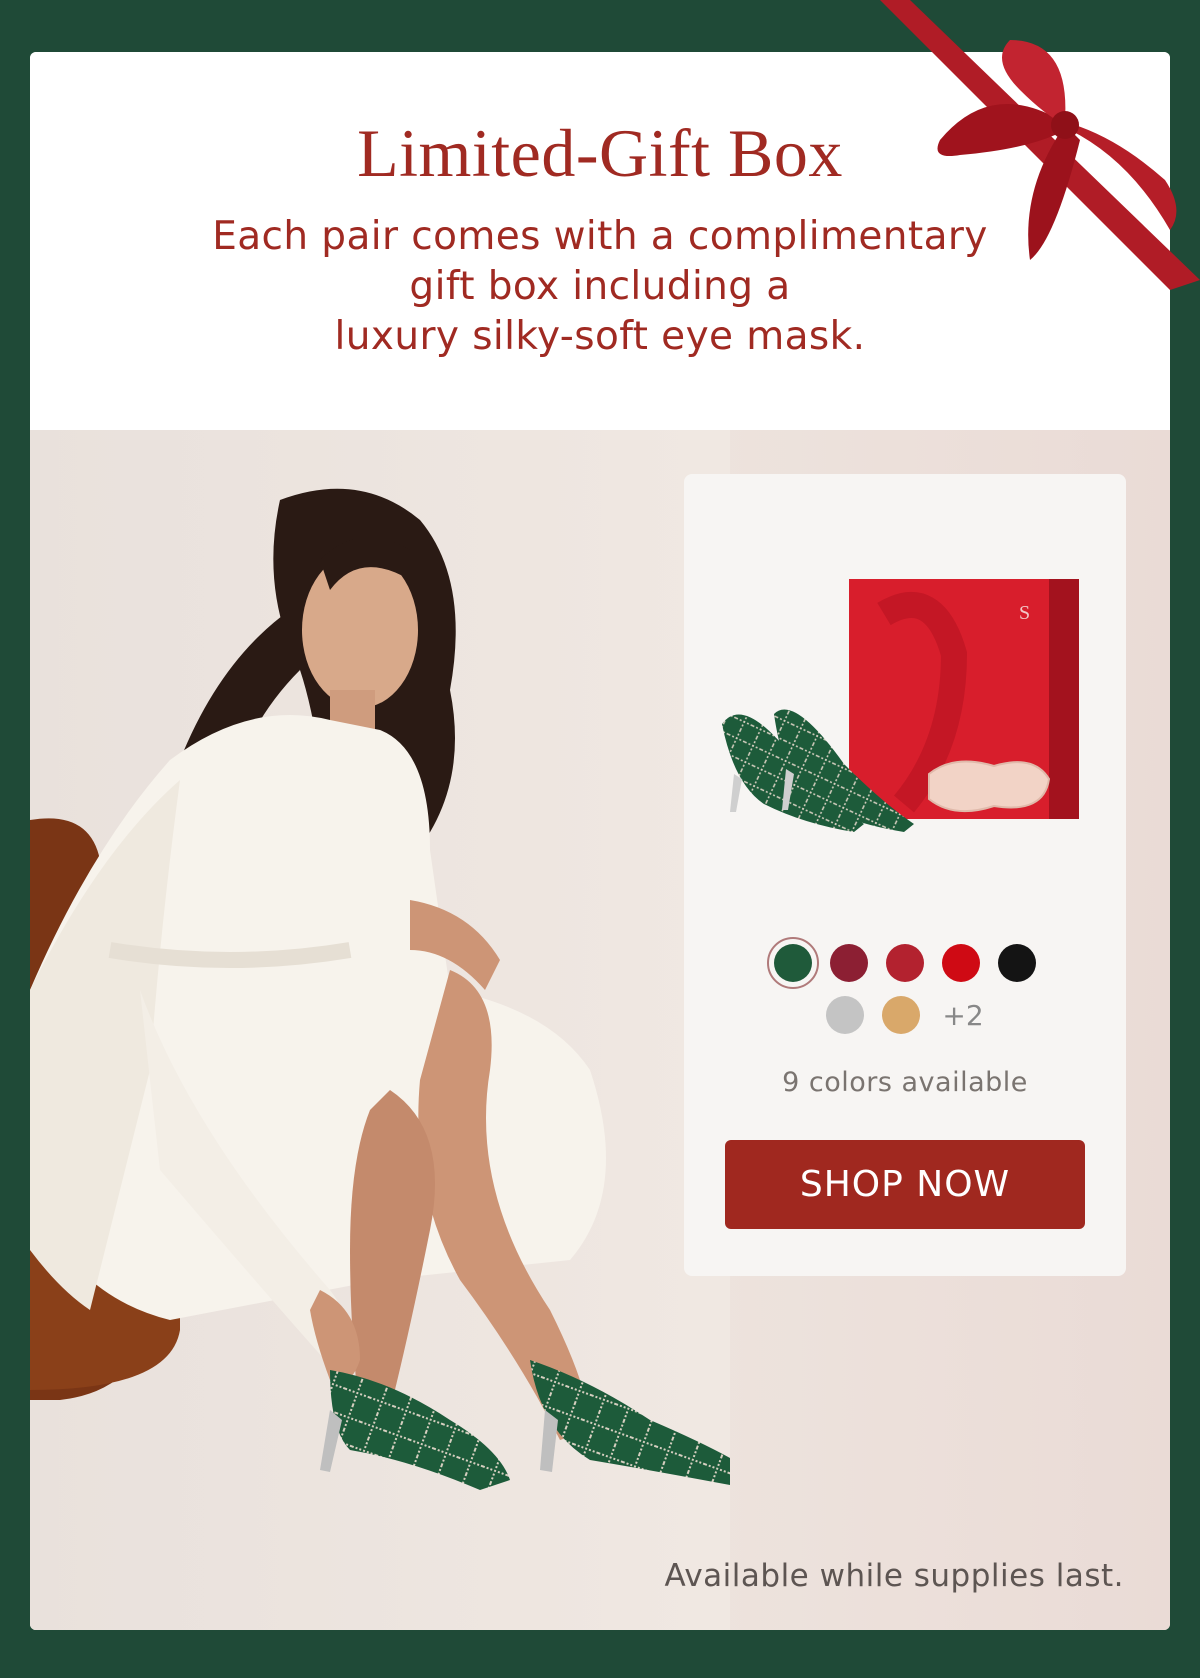  Describe the element at coordinates (894, 1576) in the screenshot. I see `availability-note: Available while supplies last.` at that location.